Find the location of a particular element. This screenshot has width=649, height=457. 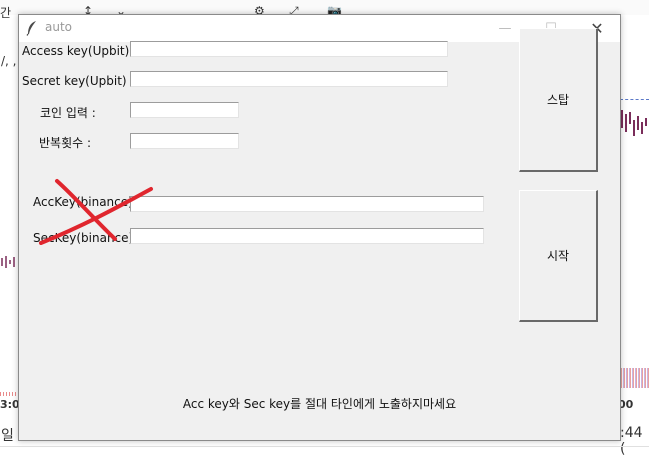

background-toolbar: 간 ↕ ⌄ ⚙ ⤢ 📷 is located at coordinates (324, 10).